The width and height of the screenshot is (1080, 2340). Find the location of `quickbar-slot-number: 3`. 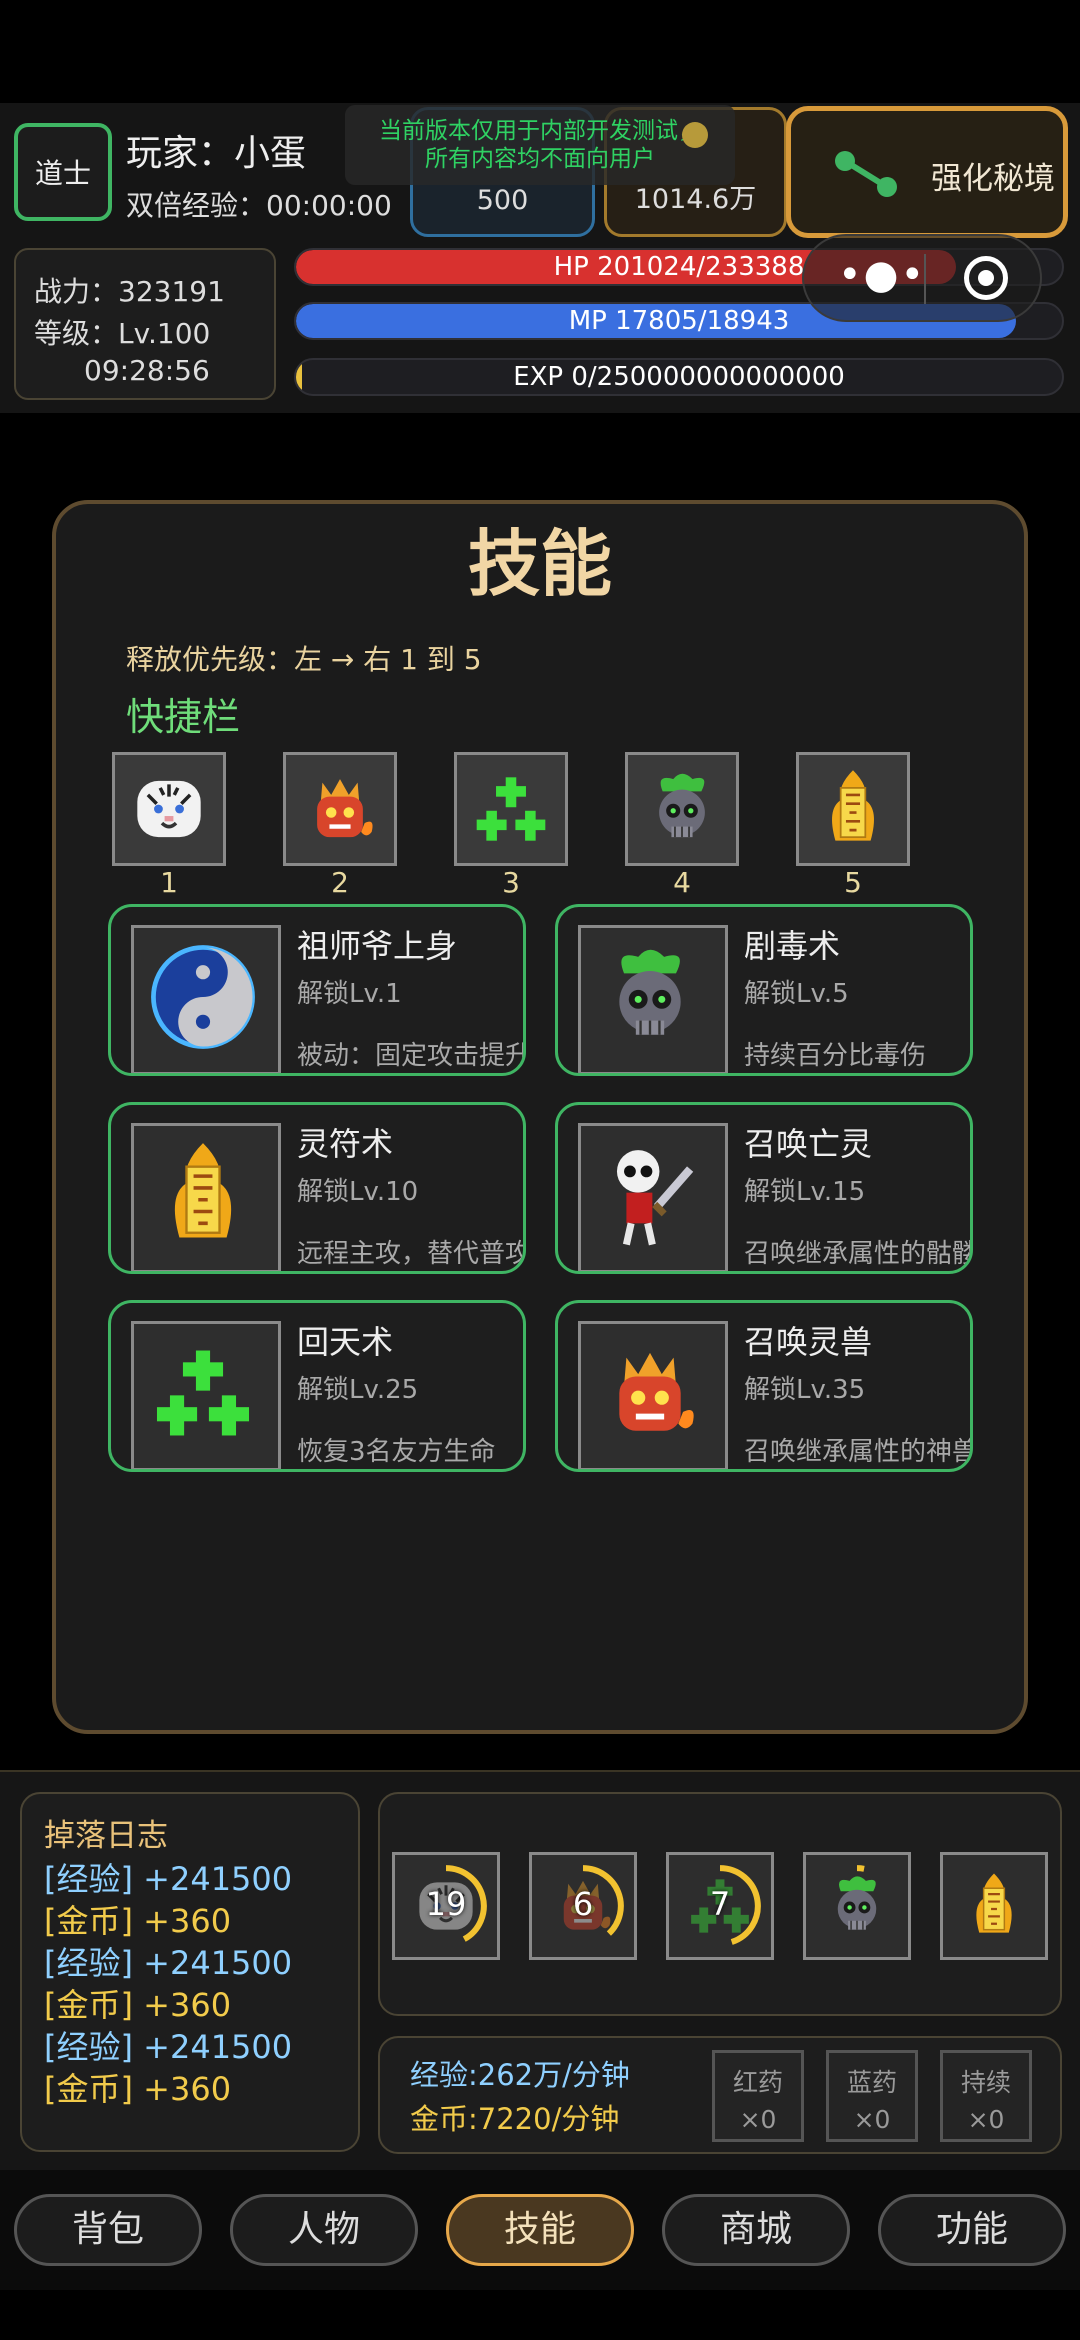

quickbar-slot-number: 3 is located at coordinates (511, 882).